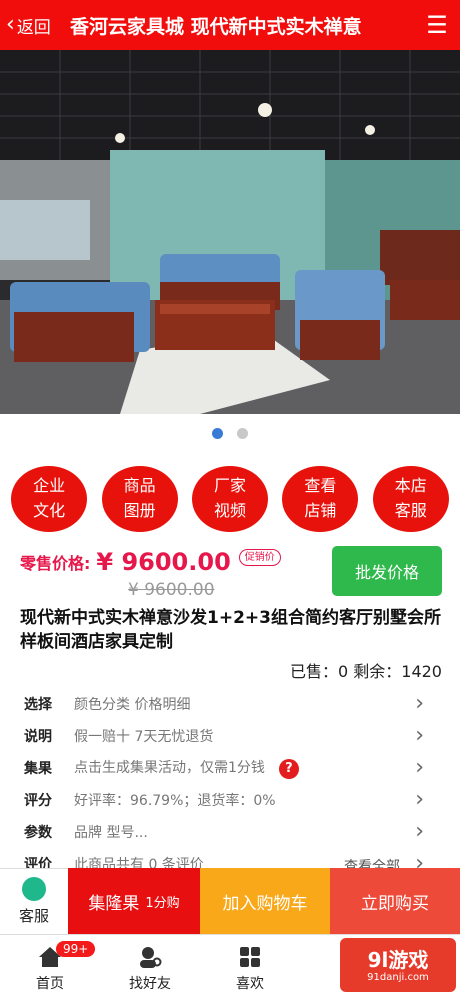 The image size is (460, 996). I want to click on purchase-action-bar: 客服 集隆果 1分购 加入购物车 立即购买, so click(230, 901).